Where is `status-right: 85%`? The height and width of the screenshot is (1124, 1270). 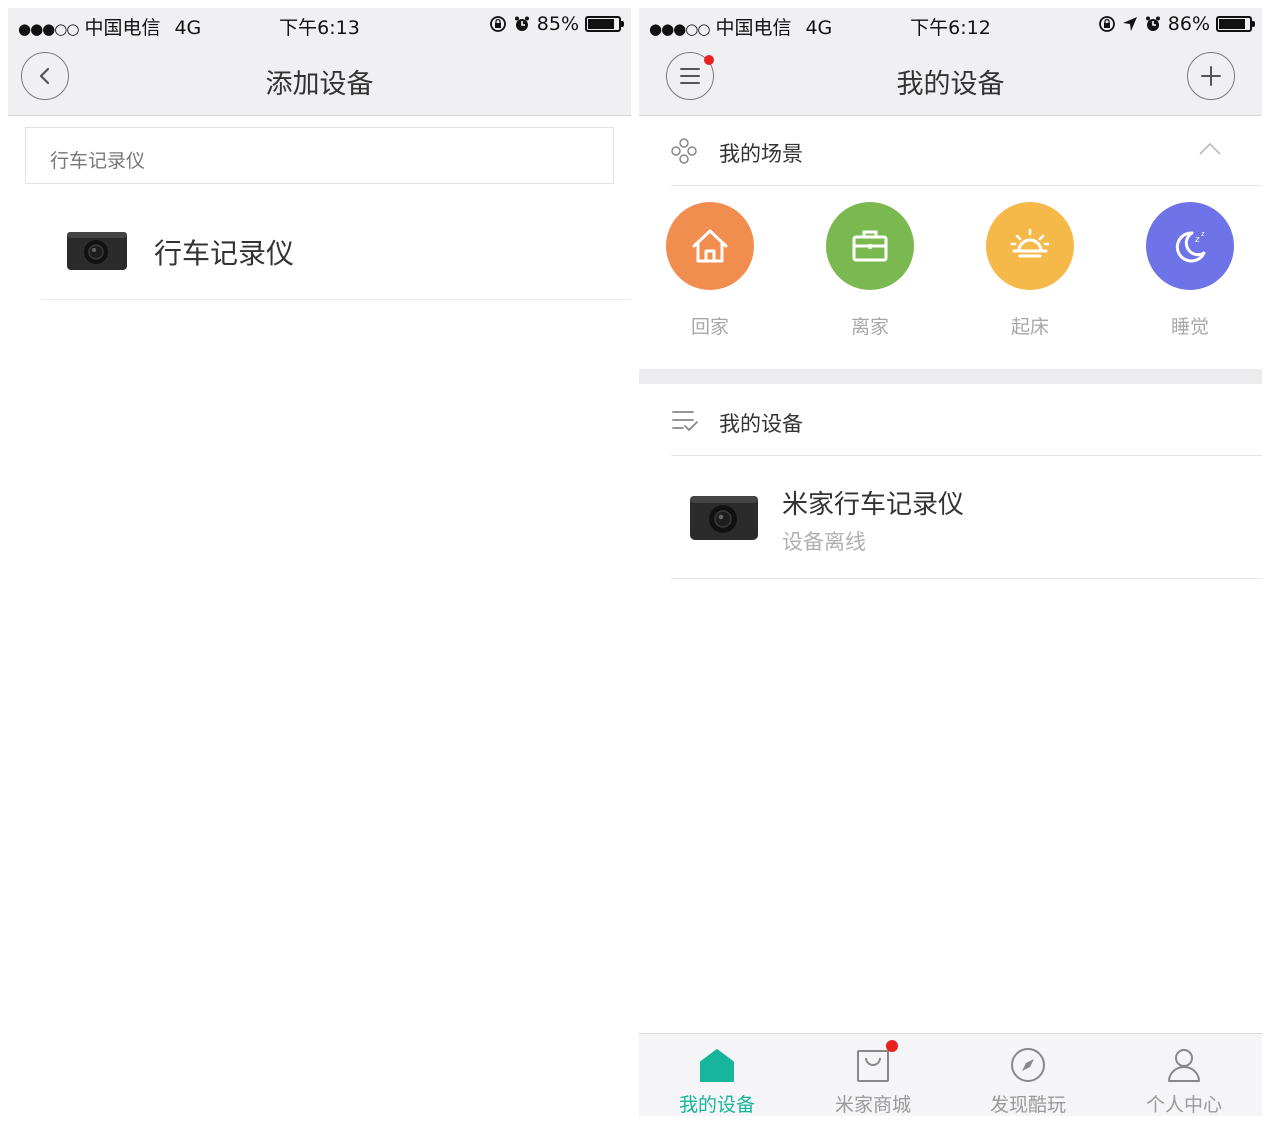
status-right: 85% is located at coordinates (556, 24).